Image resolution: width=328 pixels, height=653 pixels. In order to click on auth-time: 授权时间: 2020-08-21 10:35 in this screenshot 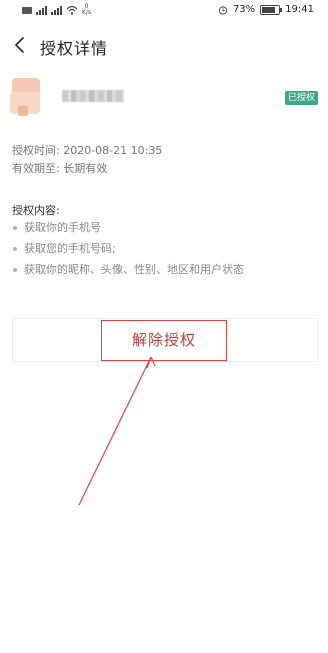, I will do `click(87, 150)`.